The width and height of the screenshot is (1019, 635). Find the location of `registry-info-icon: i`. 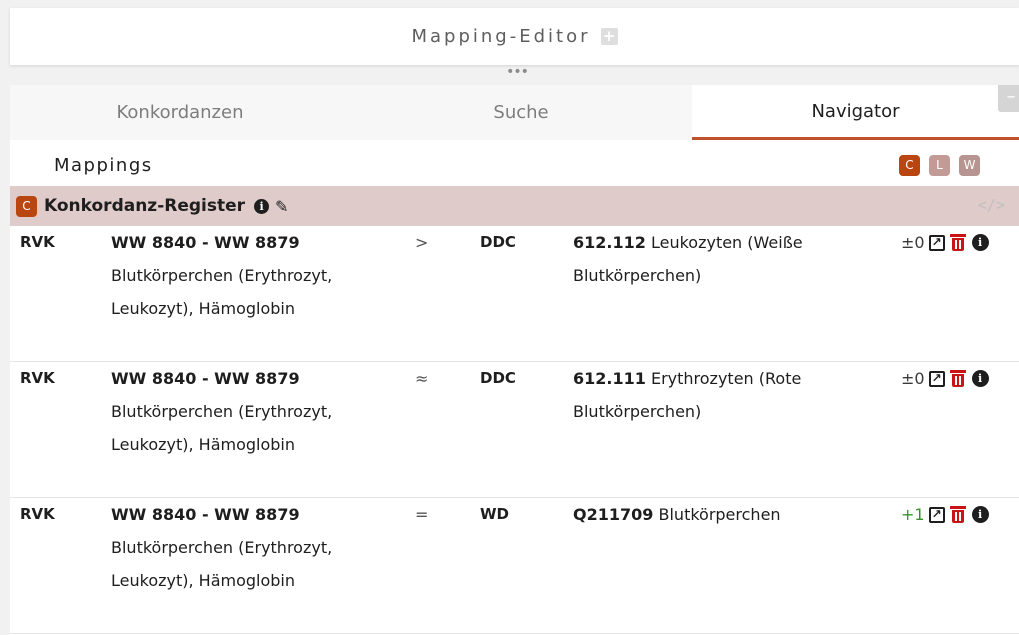

registry-info-icon: i is located at coordinates (262, 206).